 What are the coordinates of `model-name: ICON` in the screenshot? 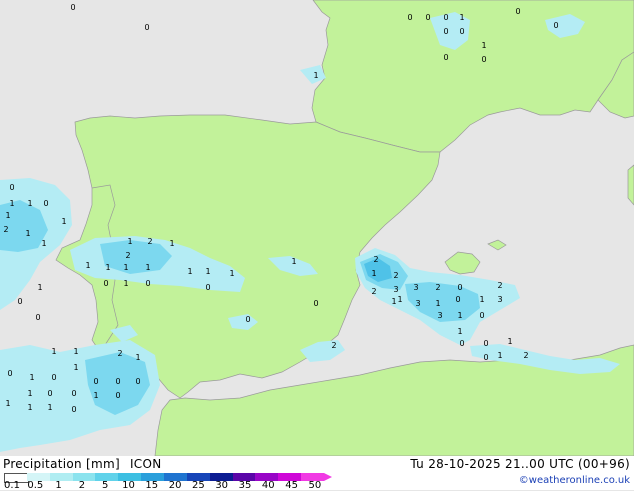 It's located at (145, 464).